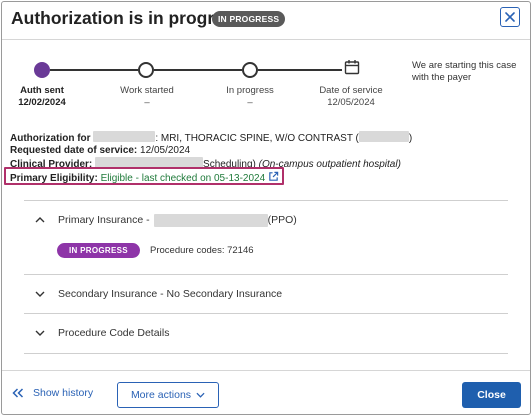 The width and height of the screenshot is (532, 416). I want to click on show-history-link: Show history, so click(52, 393).